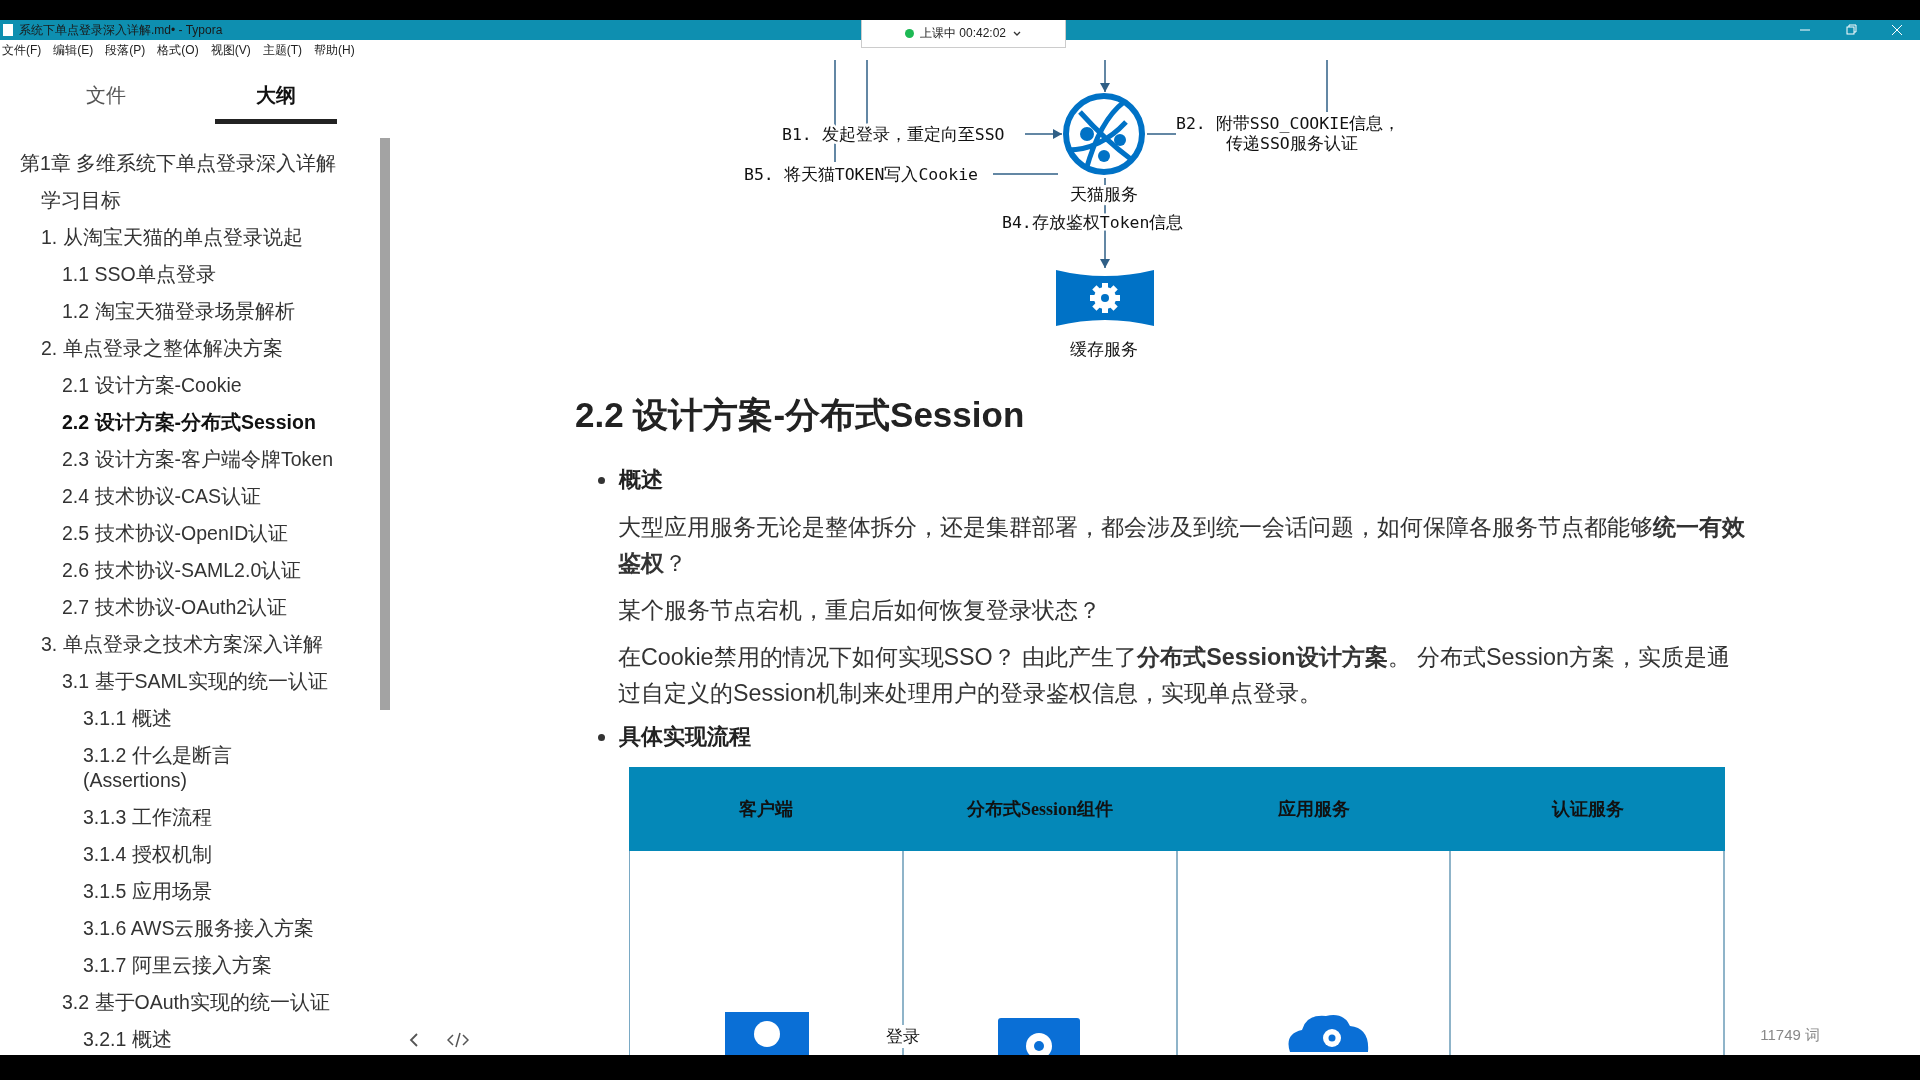 The width and height of the screenshot is (1920, 1080). What do you see at coordinates (106, 92) in the screenshot?
I see `sidebar-tab: 文件` at bounding box center [106, 92].